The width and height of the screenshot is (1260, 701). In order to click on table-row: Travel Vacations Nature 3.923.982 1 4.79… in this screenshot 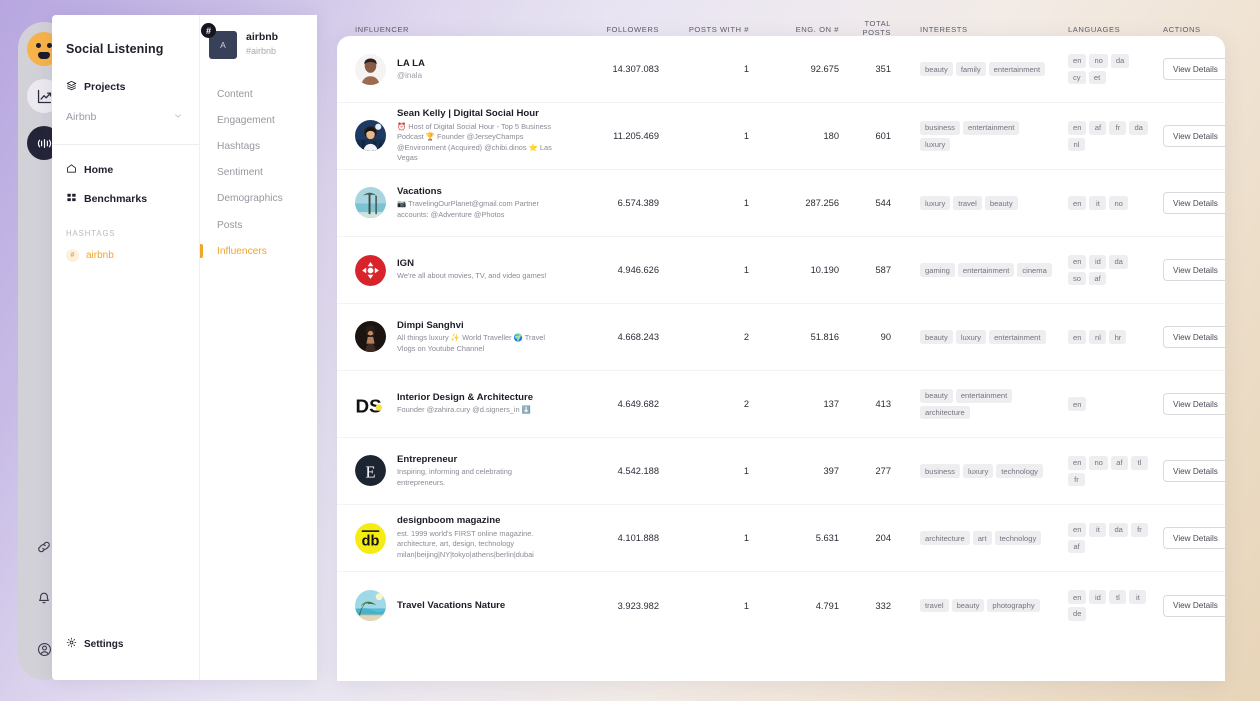, I will do `click(781, 605)`.